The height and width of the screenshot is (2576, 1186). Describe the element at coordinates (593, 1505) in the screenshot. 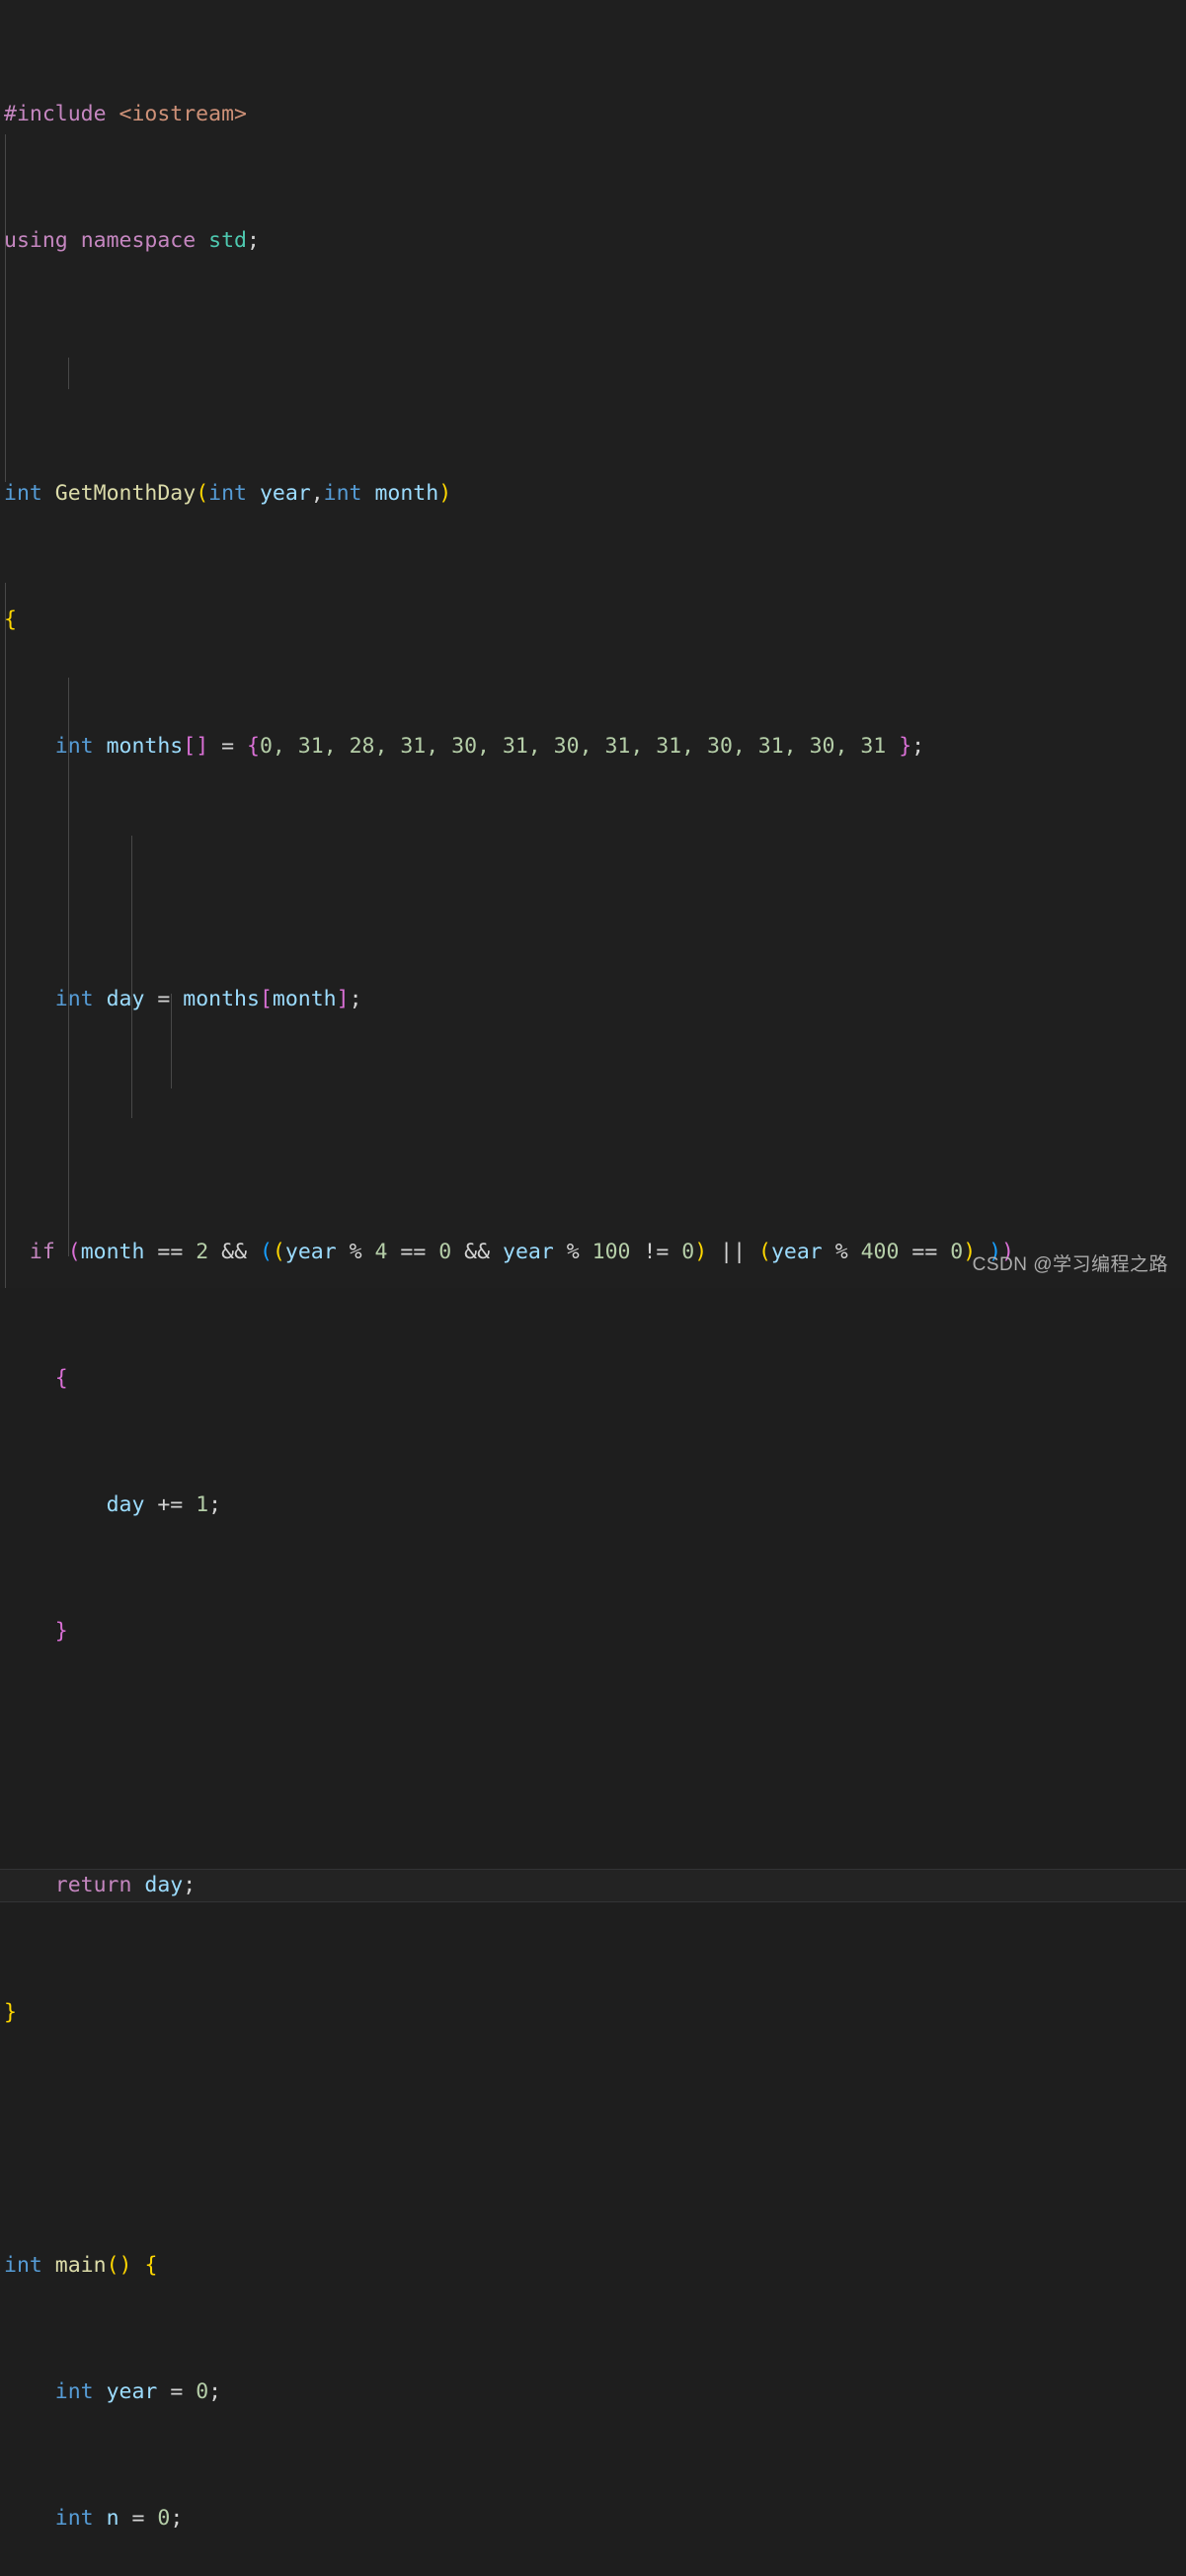

I see `code-line-12: day += 1;` at that location.